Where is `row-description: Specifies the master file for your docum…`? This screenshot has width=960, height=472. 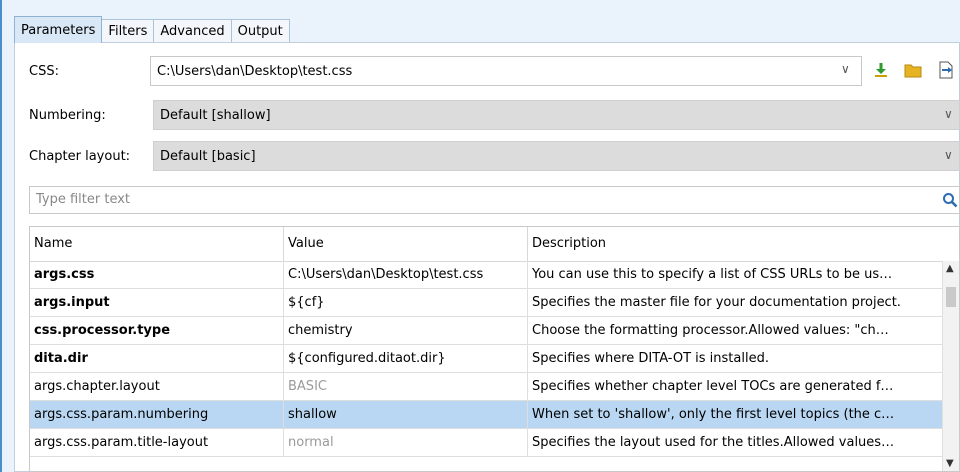
row-description: Specifies the master file for your docum… is located at coordinates (716, 302).